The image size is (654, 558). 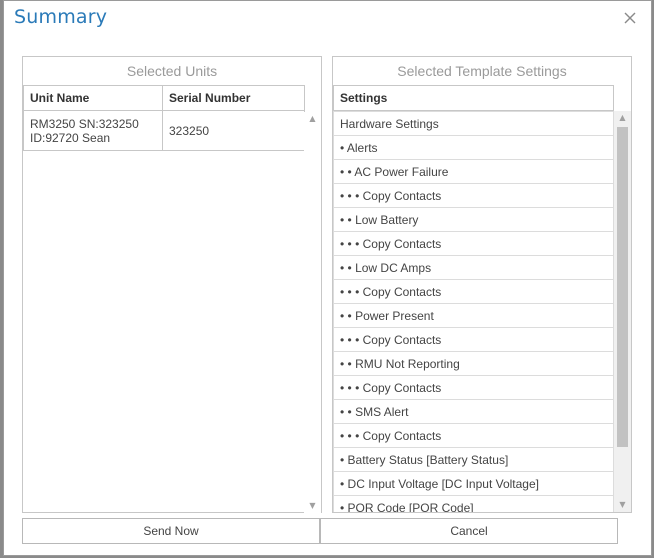 I want to click on setting-cell: • POR Code [POR Code], so click(x=473, y=503).